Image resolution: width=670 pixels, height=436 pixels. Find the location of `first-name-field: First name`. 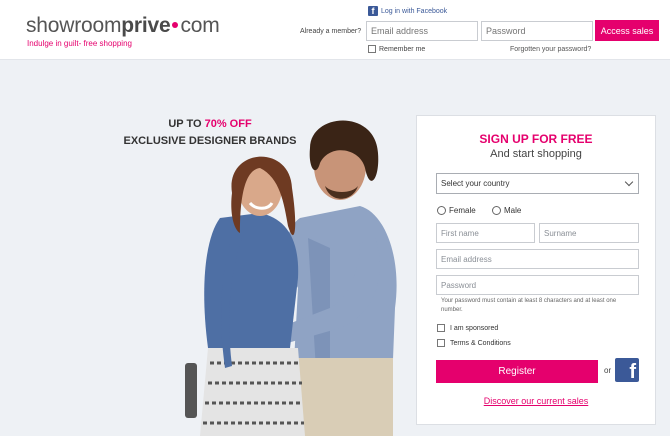

first-name-field: First name is located at coordinates (485, 233).